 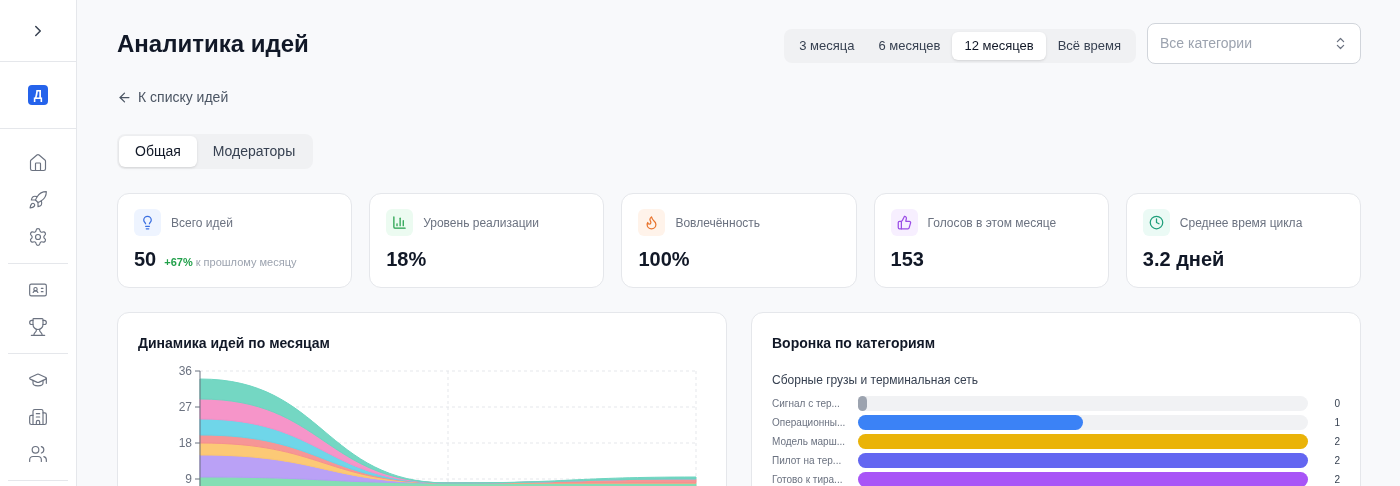 I want to click on period-tab: 6 месяцев, so click(x=909, y=45).